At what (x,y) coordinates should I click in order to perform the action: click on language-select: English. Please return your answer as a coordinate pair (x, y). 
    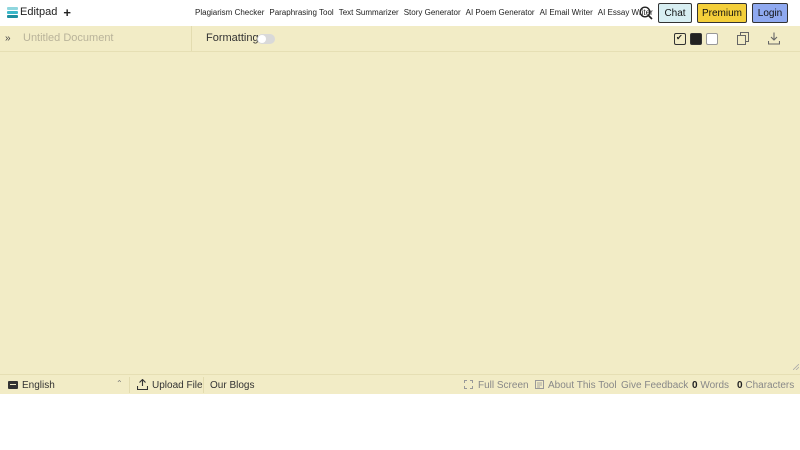
    Looking at the image, I should click on (38, 385).